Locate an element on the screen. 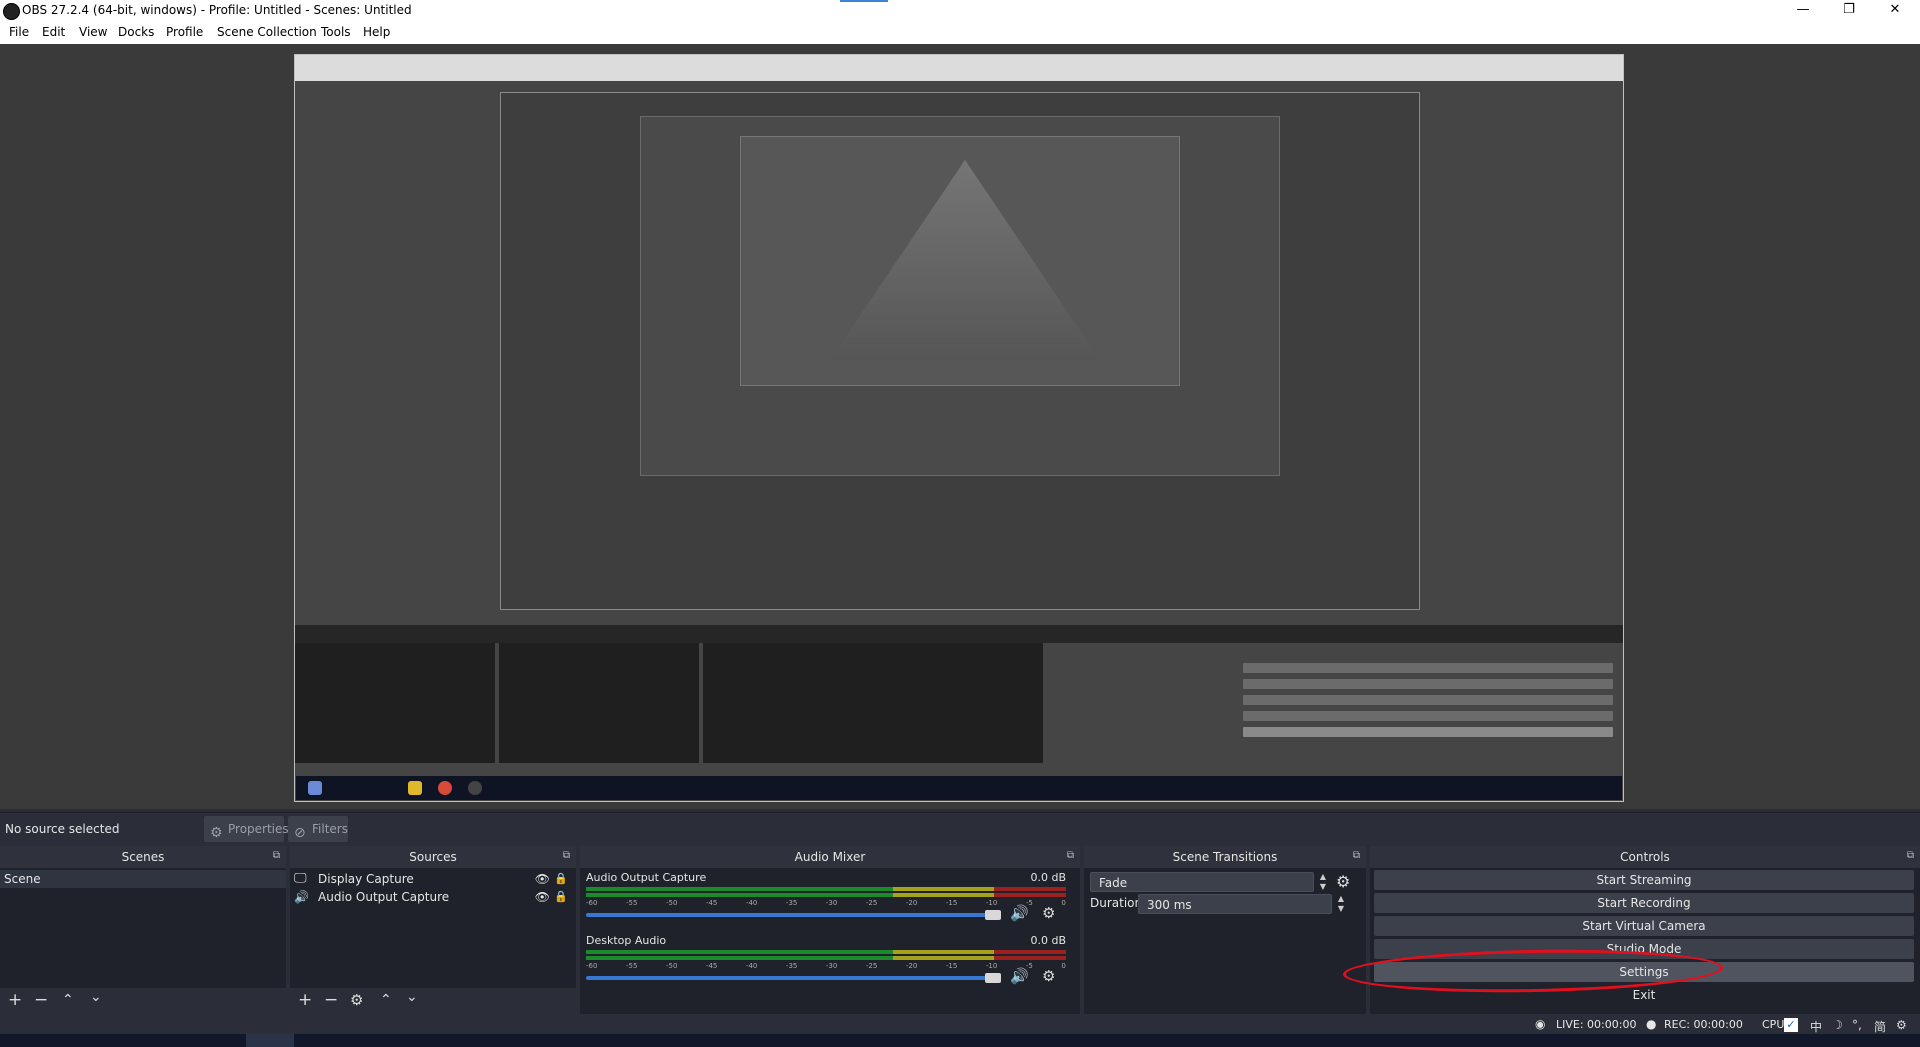 This screenshot has height=1047, width=1920. moon-icon: ☽ is located at coordinates (1837, 1025).